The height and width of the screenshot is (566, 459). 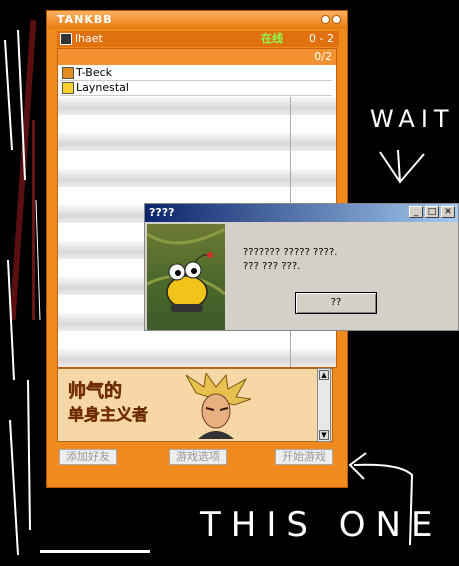 I want to click on friend-name: Laynestal, so click(x=102, y=87).